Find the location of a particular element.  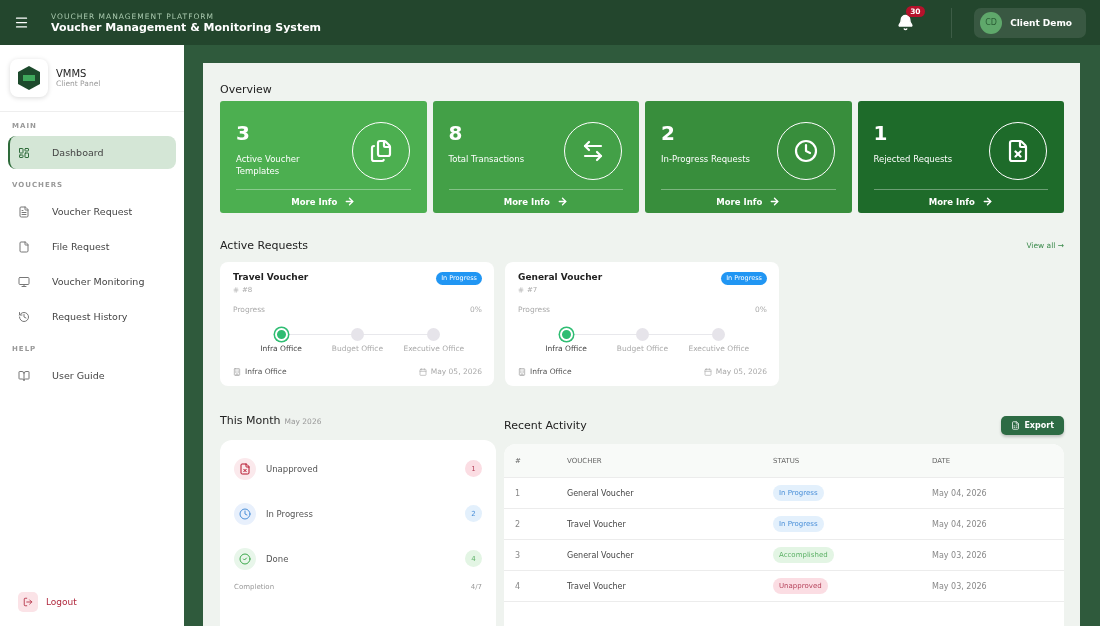

request-title: General Voucher is located at coordinates (560, 278).